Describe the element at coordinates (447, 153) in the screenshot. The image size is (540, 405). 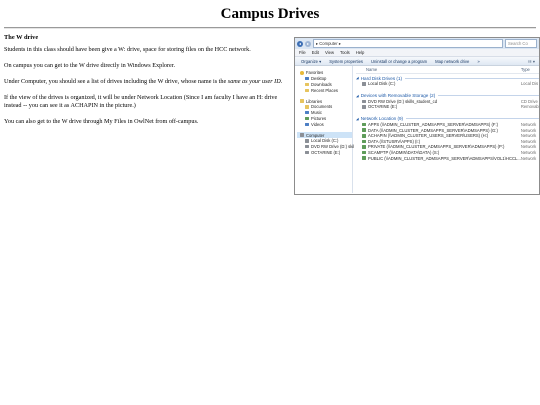
I see `network-drive-row: SCAMPTP (\\ADMIN\DATA\DATA) (S:) Network` at that location.